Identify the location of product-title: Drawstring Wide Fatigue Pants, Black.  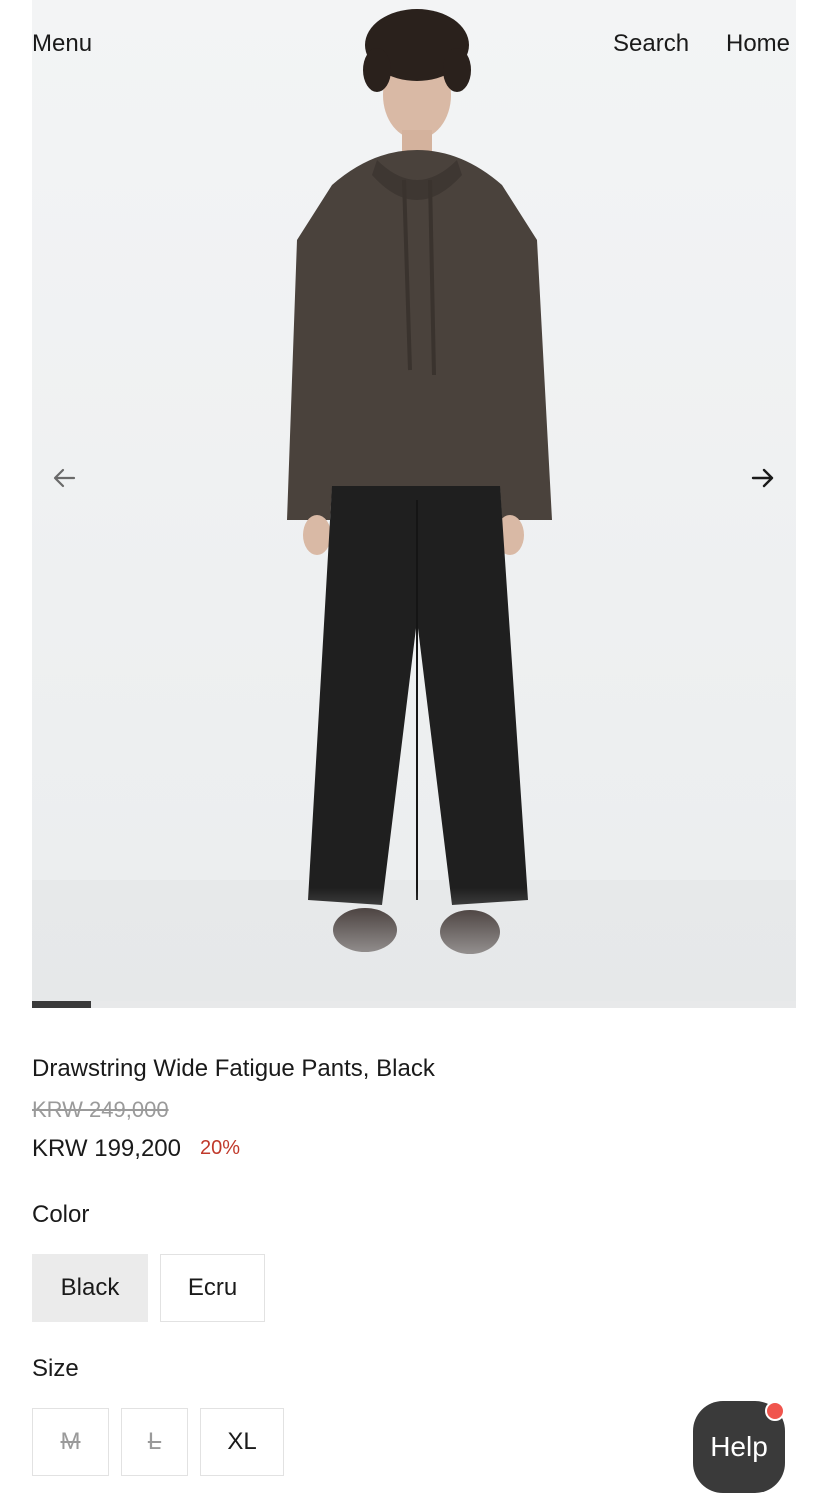
(233, 1068).